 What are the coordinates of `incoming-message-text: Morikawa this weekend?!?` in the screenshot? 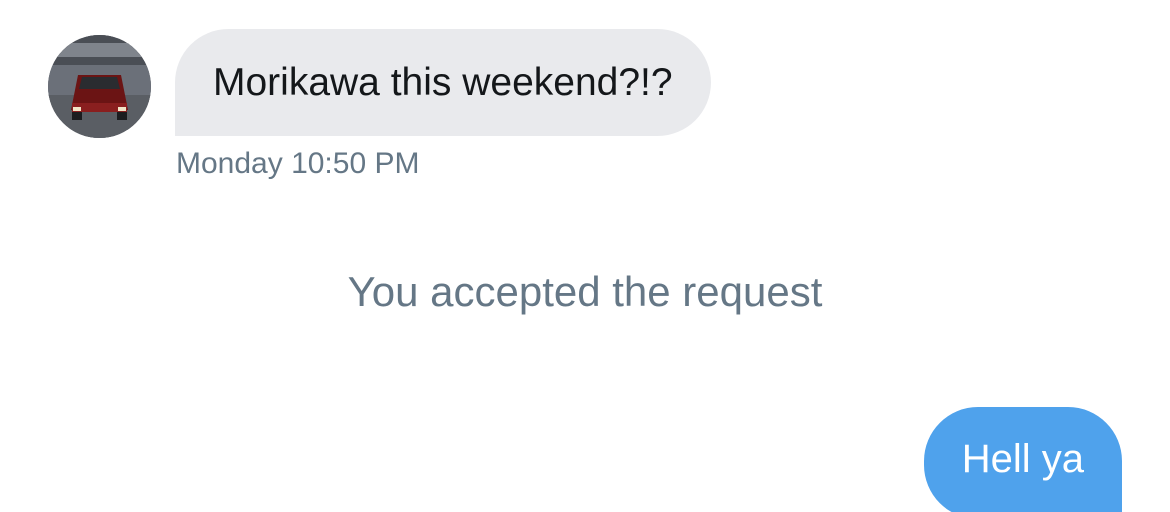 It's located at (443, 82).